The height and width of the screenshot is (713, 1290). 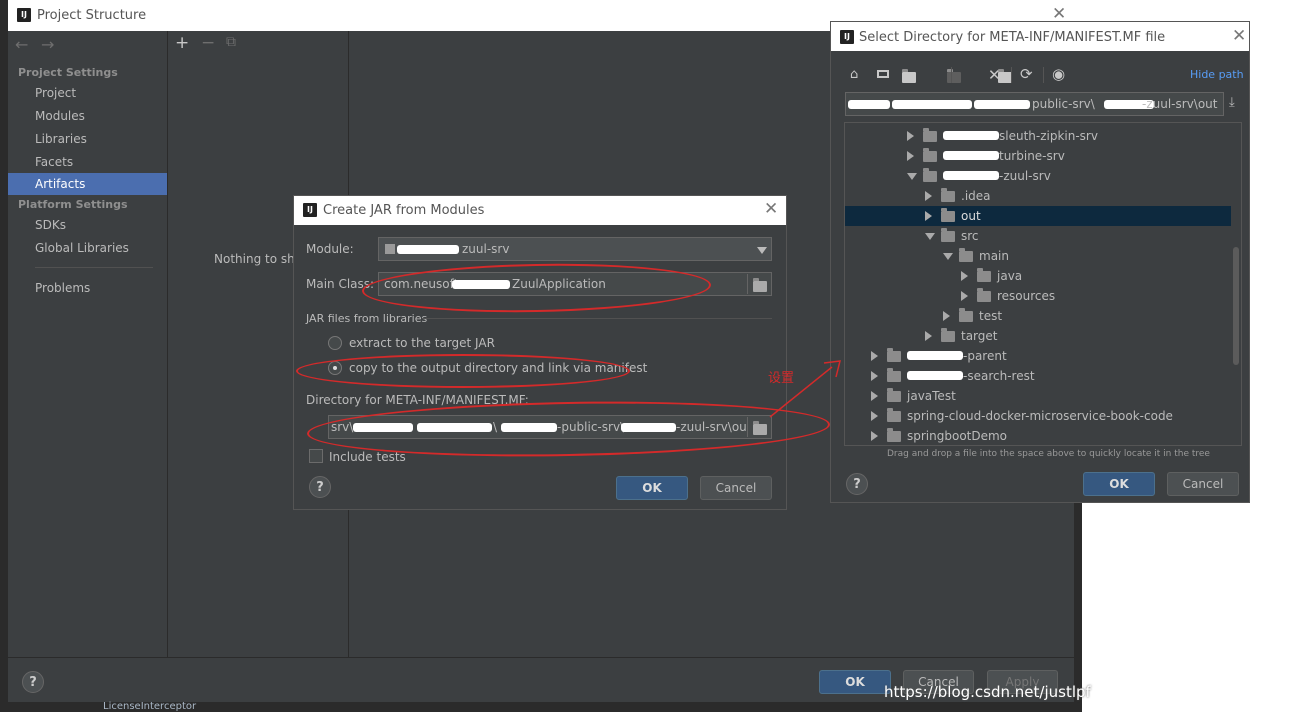 I want to click on radio-extract-label: extract to the target JAR, so click(x=422, y=343).